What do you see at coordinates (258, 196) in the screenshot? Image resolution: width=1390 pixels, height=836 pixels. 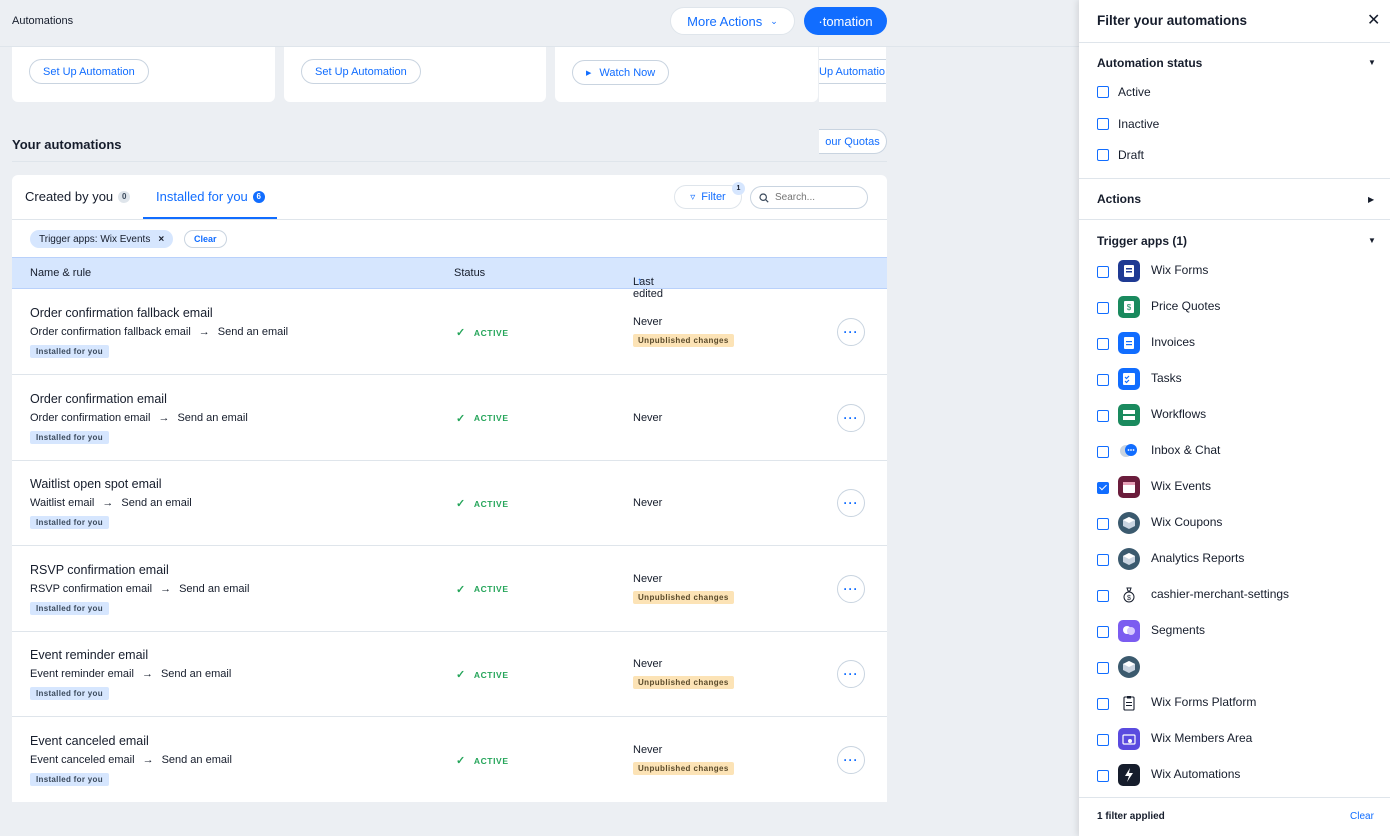 I see `tab-count: 6` at bounding box center [258, 196].